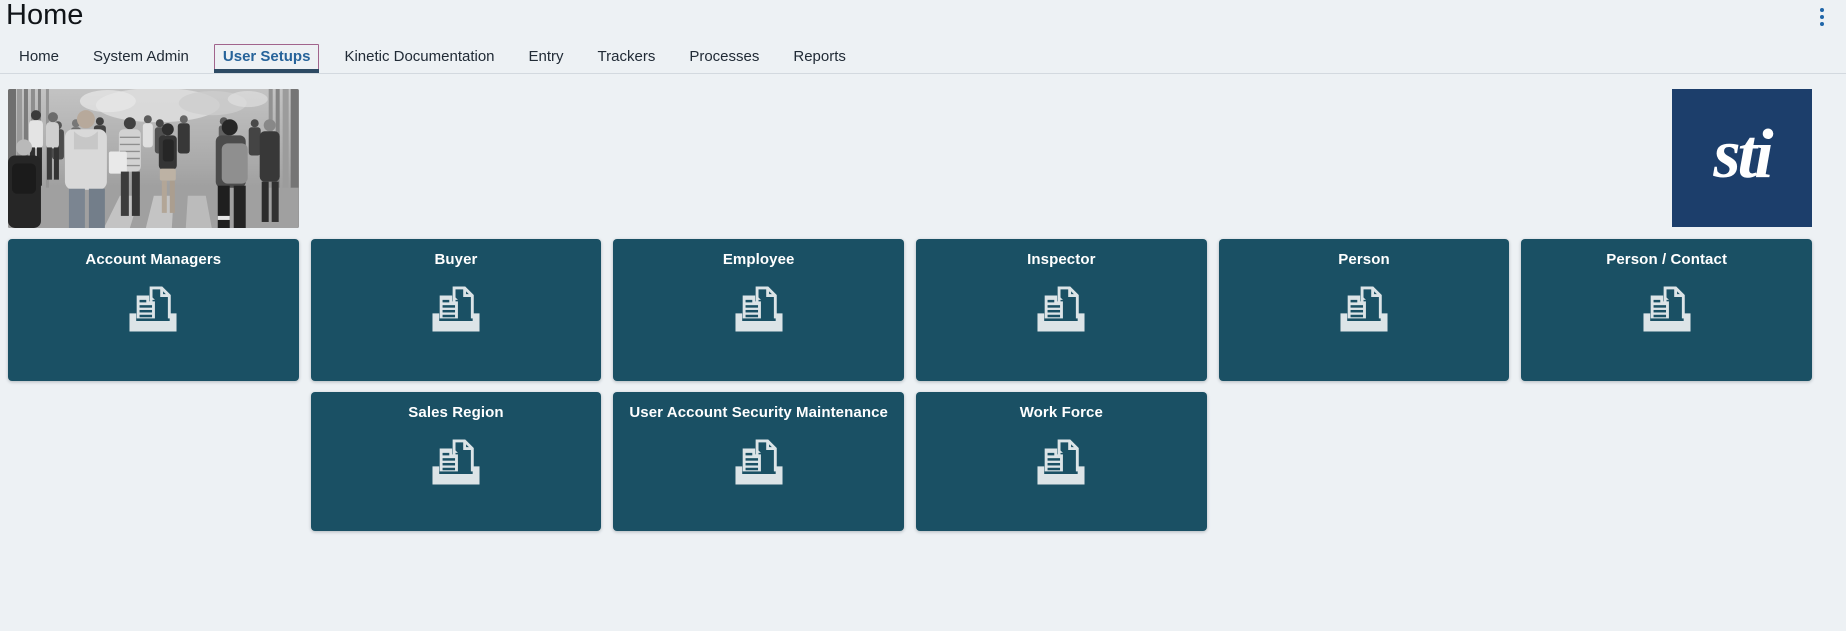 The image size is (1846, 631). Describe the element at coordinates (758, 412) in the screenshot. I see `tile-label: User Account Security Maintenance` at that location.